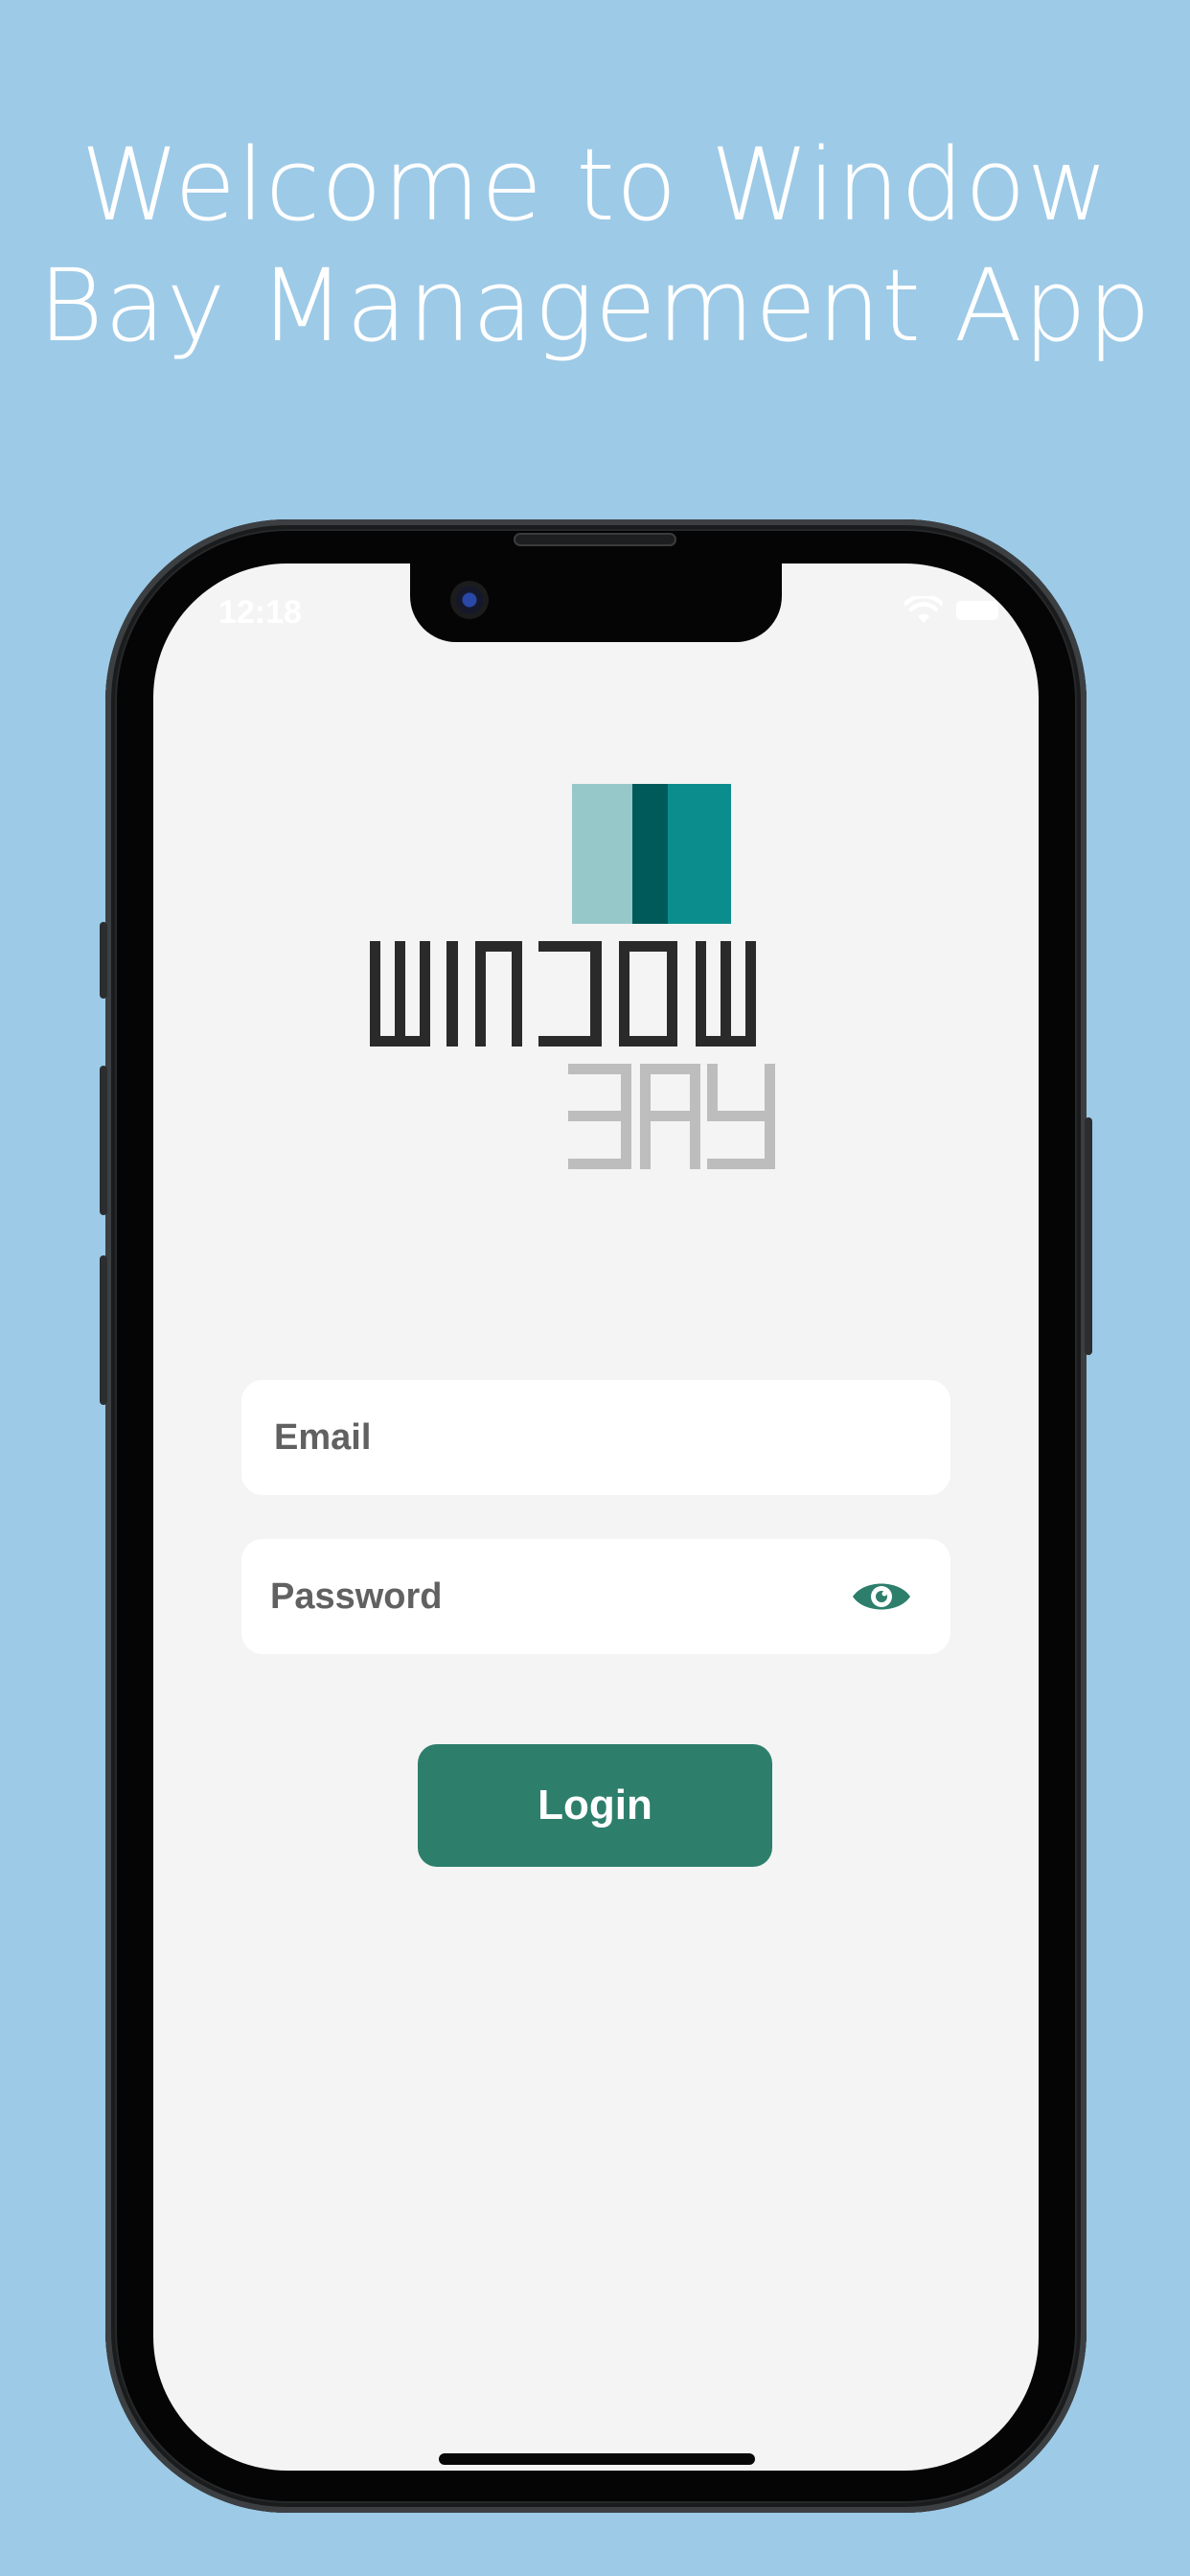 This screenshot has height=2576, width=1190. What do you see at coordinates (103, 1330) in the screenshot?
I see `phone-volume-down-button` at bounding box center [103, 1330].